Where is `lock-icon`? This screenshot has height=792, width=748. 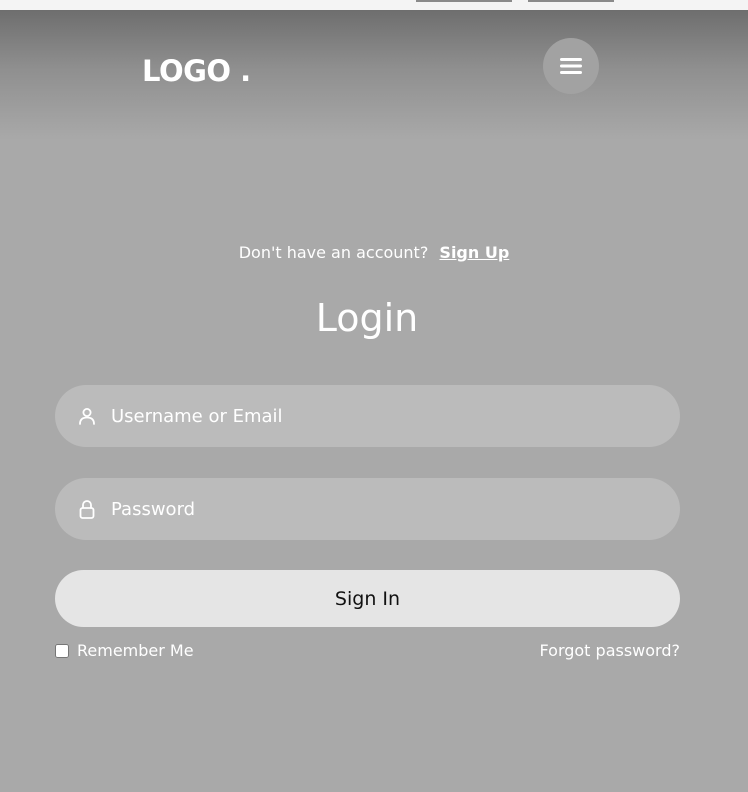
lock-icon is located at coordinates (87, 509).